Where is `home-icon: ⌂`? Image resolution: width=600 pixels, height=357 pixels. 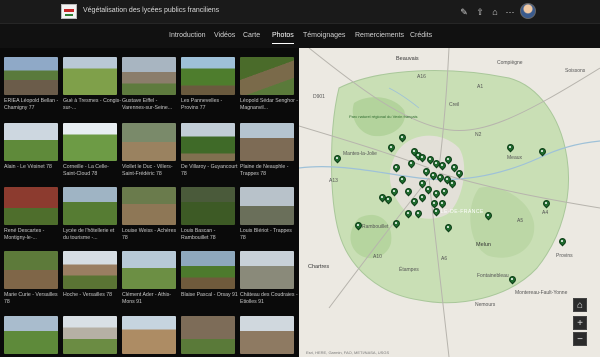
home-icon: ⌂ is located at coordinates (495, 12).